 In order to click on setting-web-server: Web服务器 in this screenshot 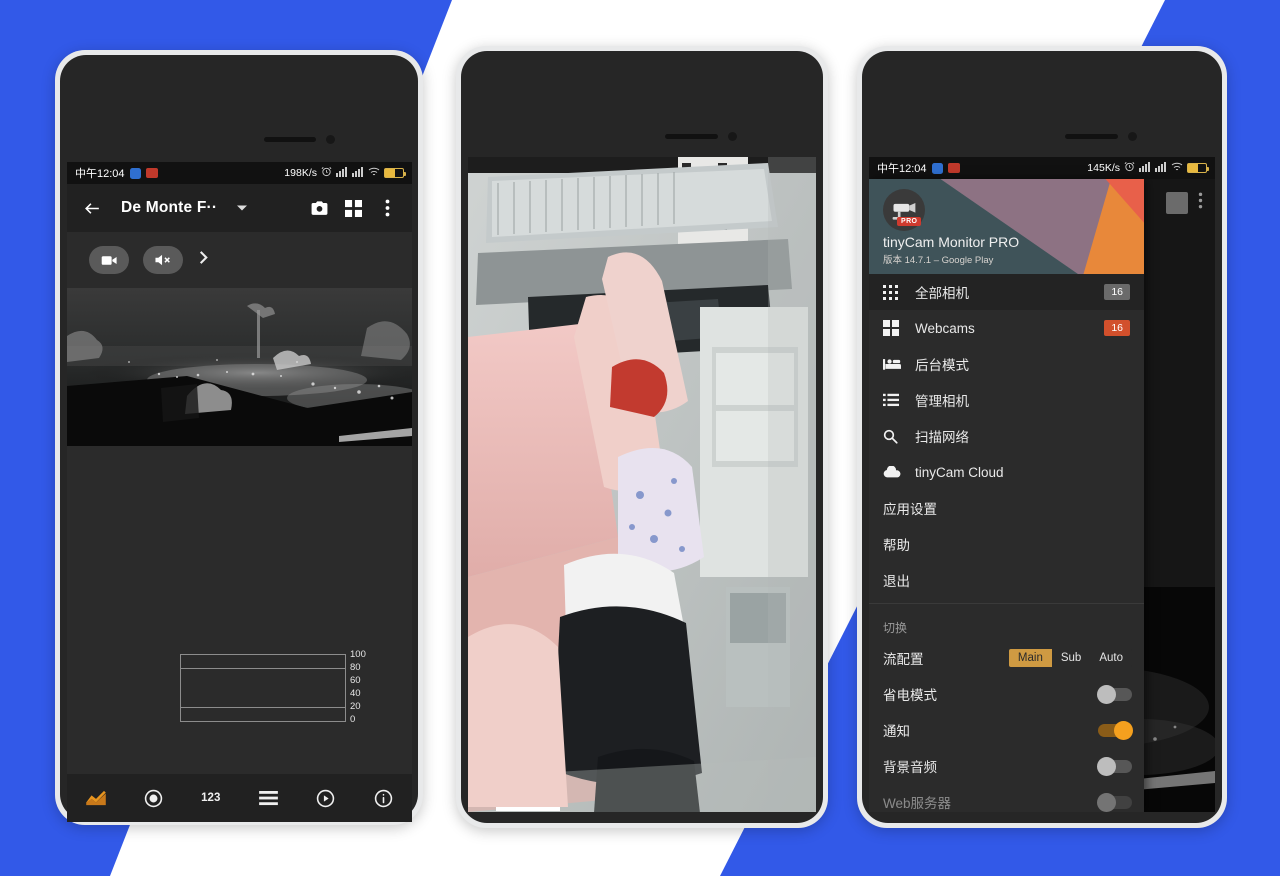, I will do `click(1006, 798)`.